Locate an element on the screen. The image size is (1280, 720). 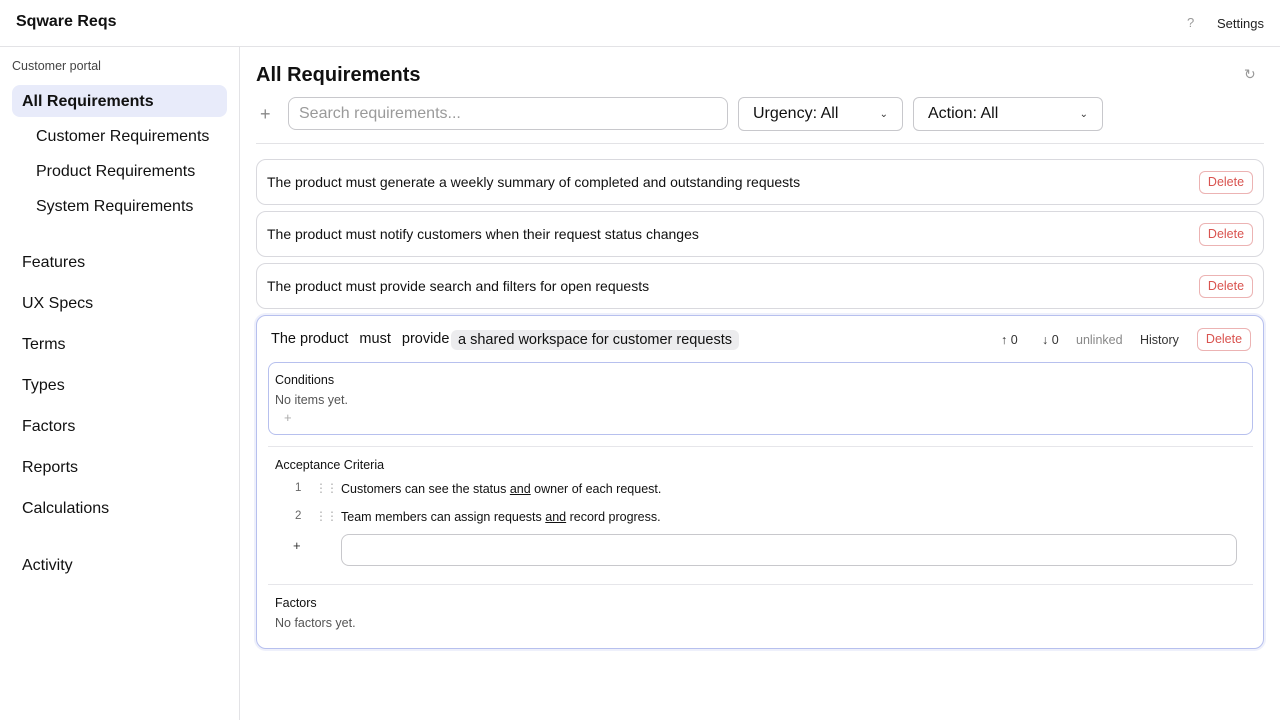
requirement-verb: provide is located at coordinates (426, 339).